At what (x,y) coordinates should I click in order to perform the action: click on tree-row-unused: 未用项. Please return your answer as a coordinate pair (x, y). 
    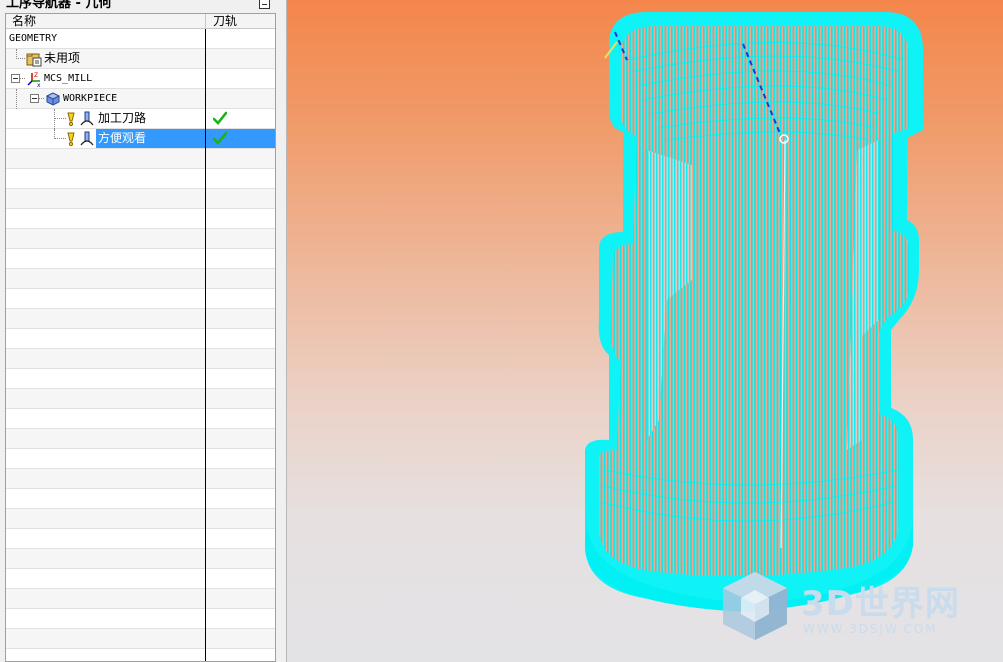
    Looking at the image, I should click on (140, 59).